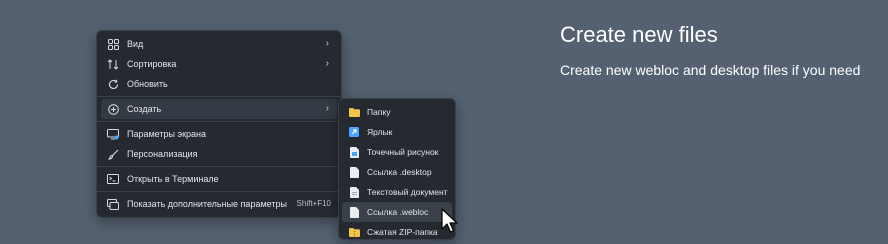 This screenshot has width=888, height=244. Describe the element at coordinates (219, 134) in the screenshot. I see `menu-item-display-settings: Параметры экрана` at that location.